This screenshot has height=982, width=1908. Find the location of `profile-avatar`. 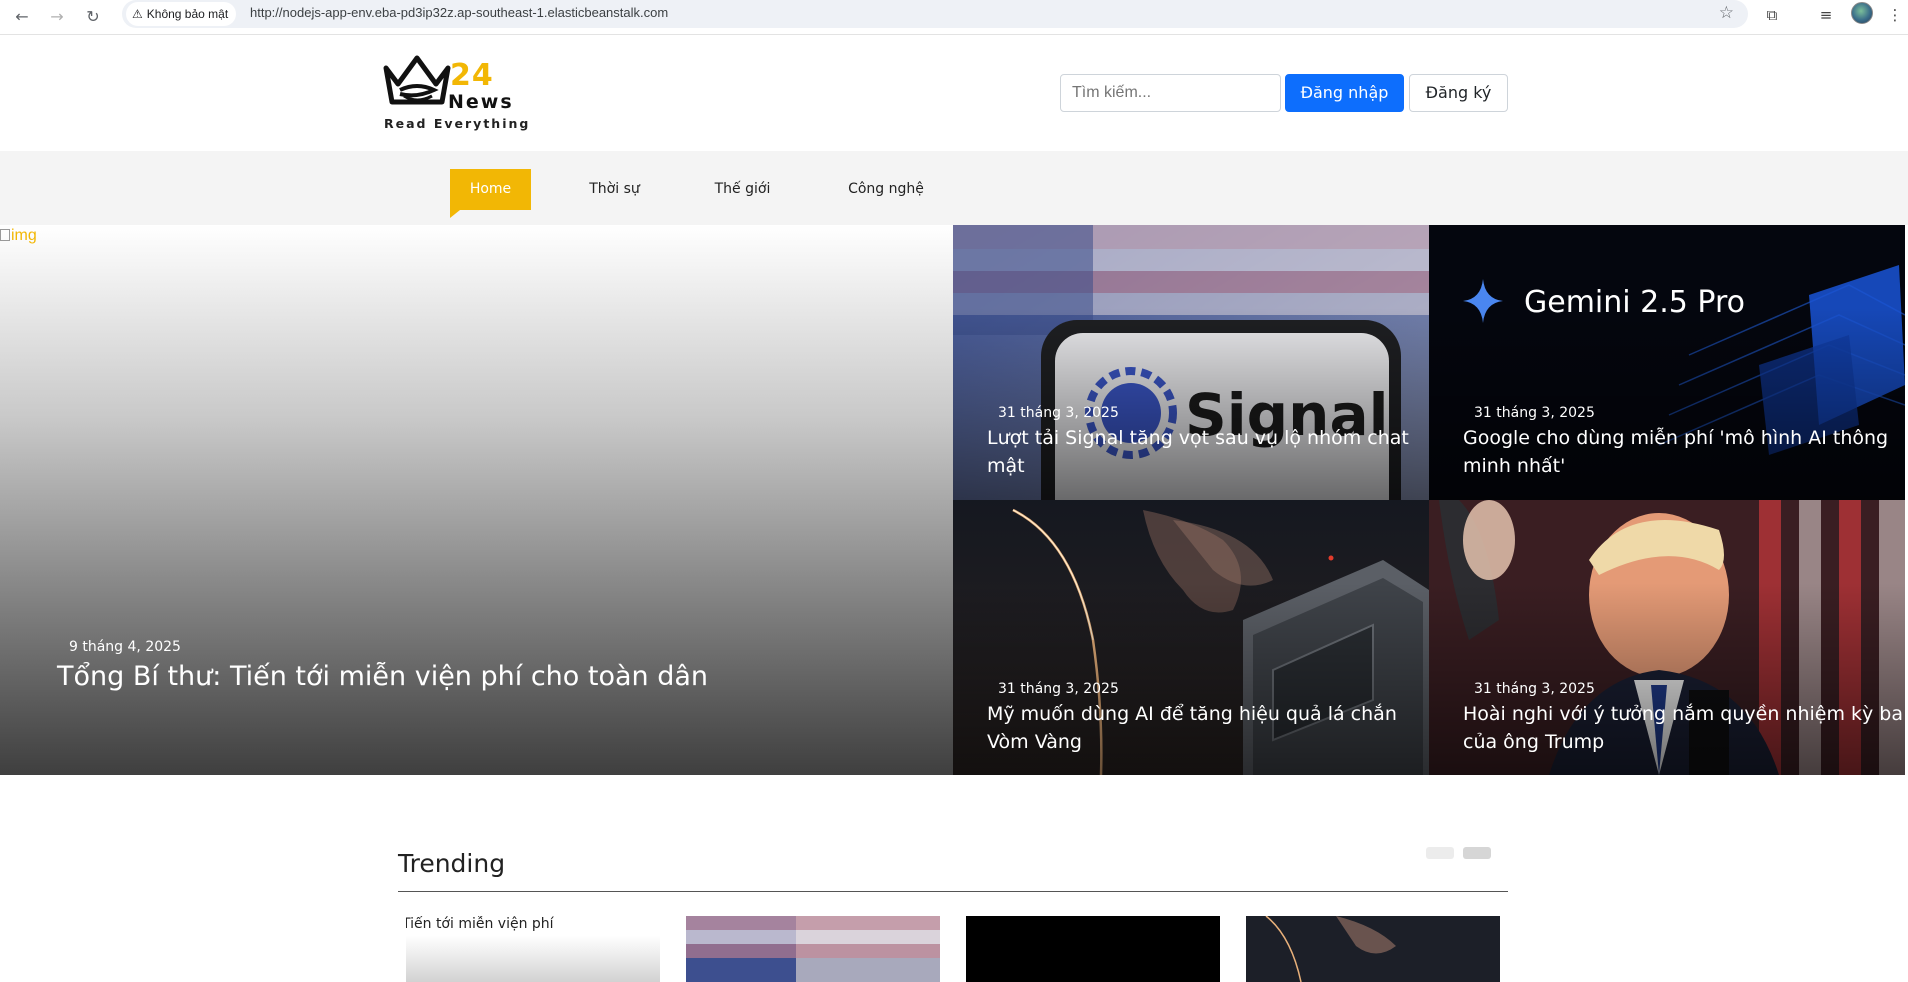

profile-avatar is located at coordinates (1862, 13).